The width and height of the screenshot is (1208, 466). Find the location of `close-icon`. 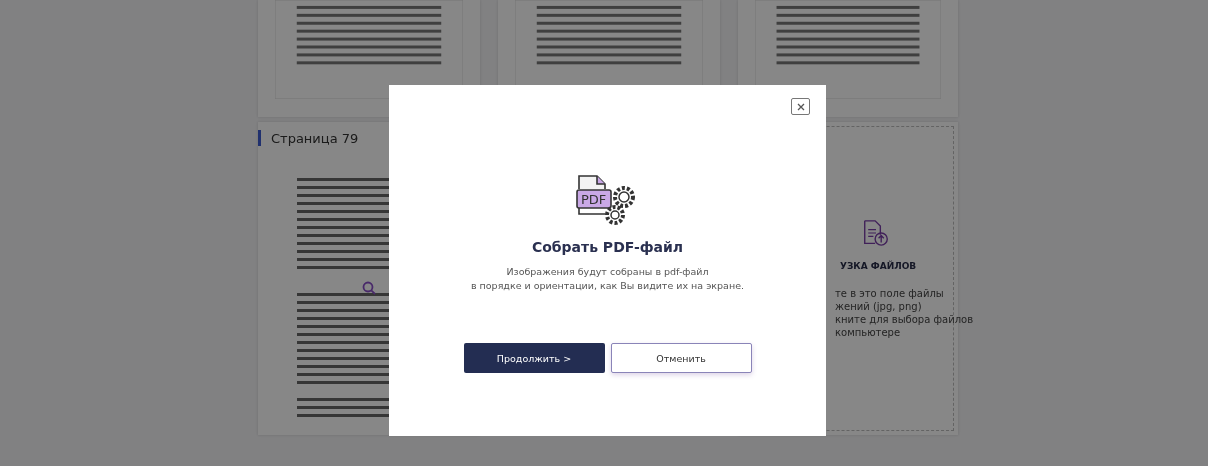

close-icon is located at coordinates (800, 106).